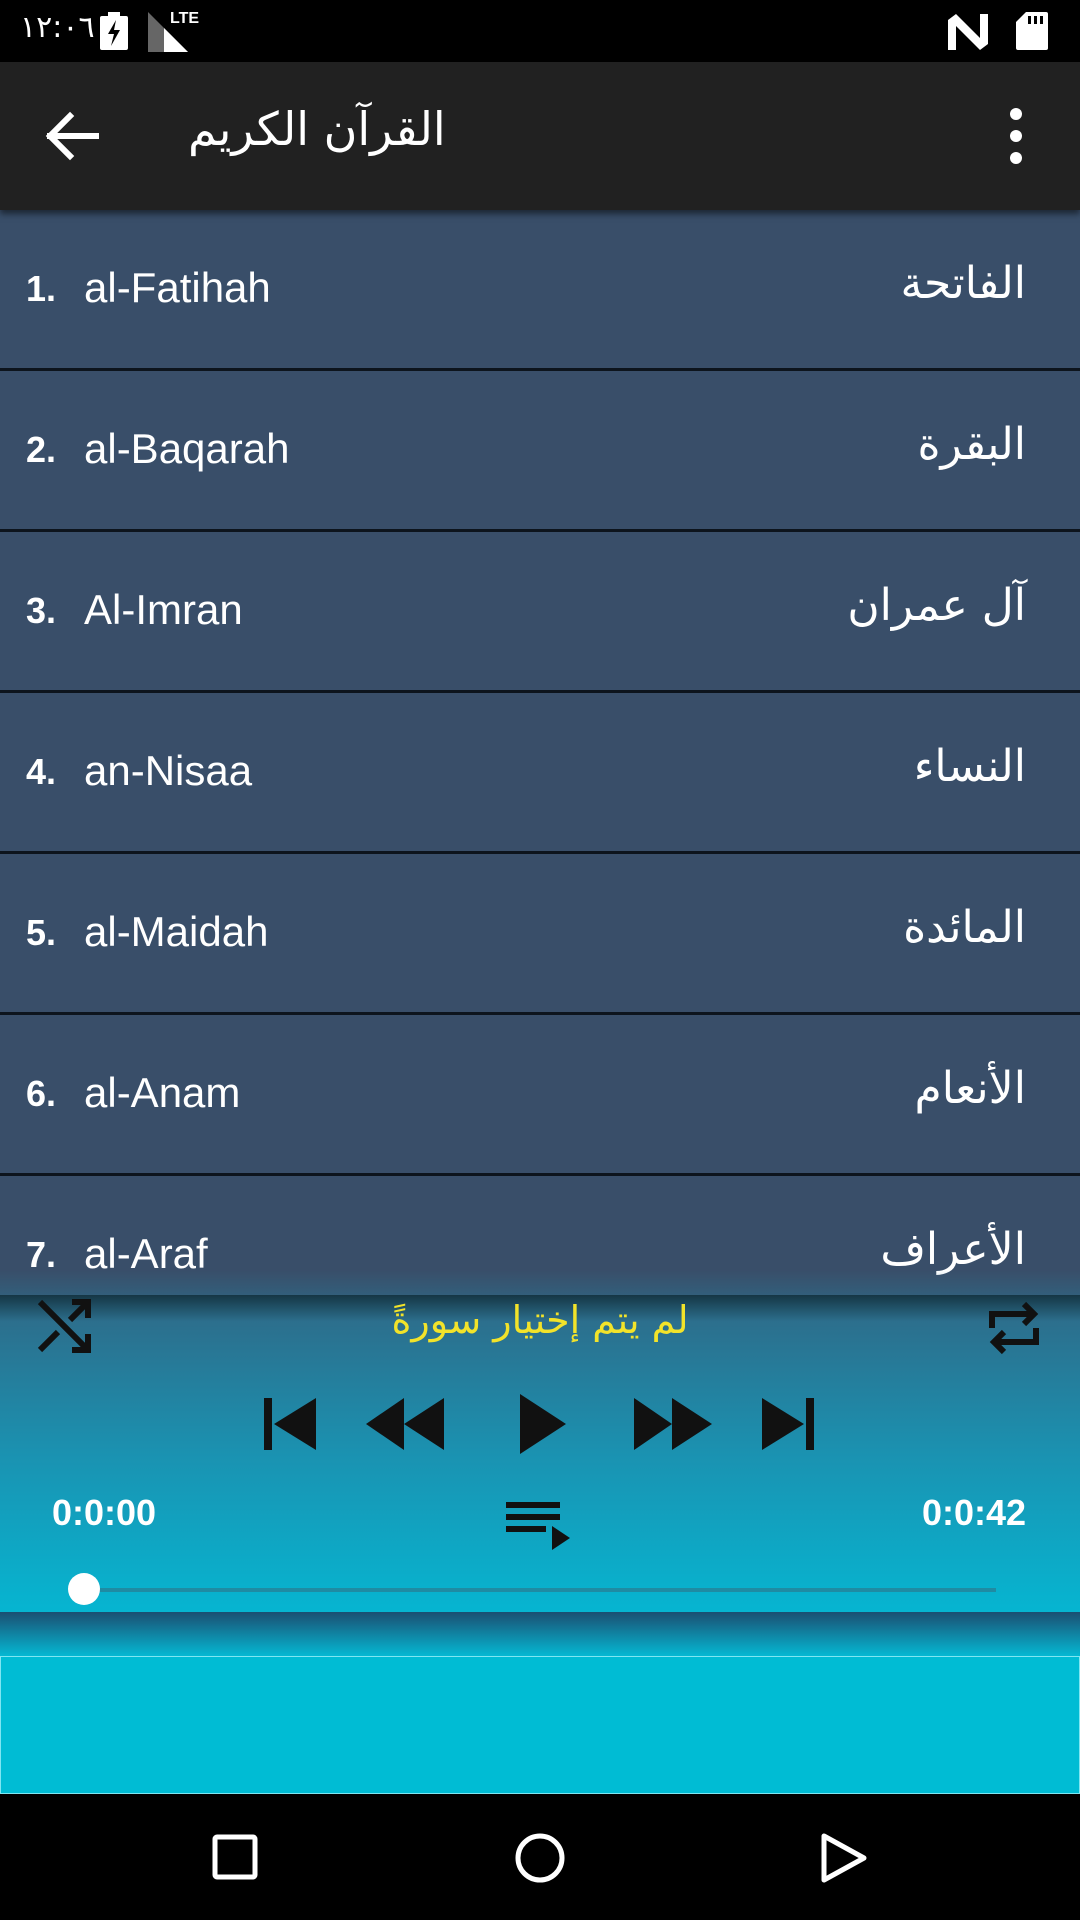 The width and height of the screenshot is (1080, 1920). I want to click on status-time: ١٢:٠٦, so click(57, 27).